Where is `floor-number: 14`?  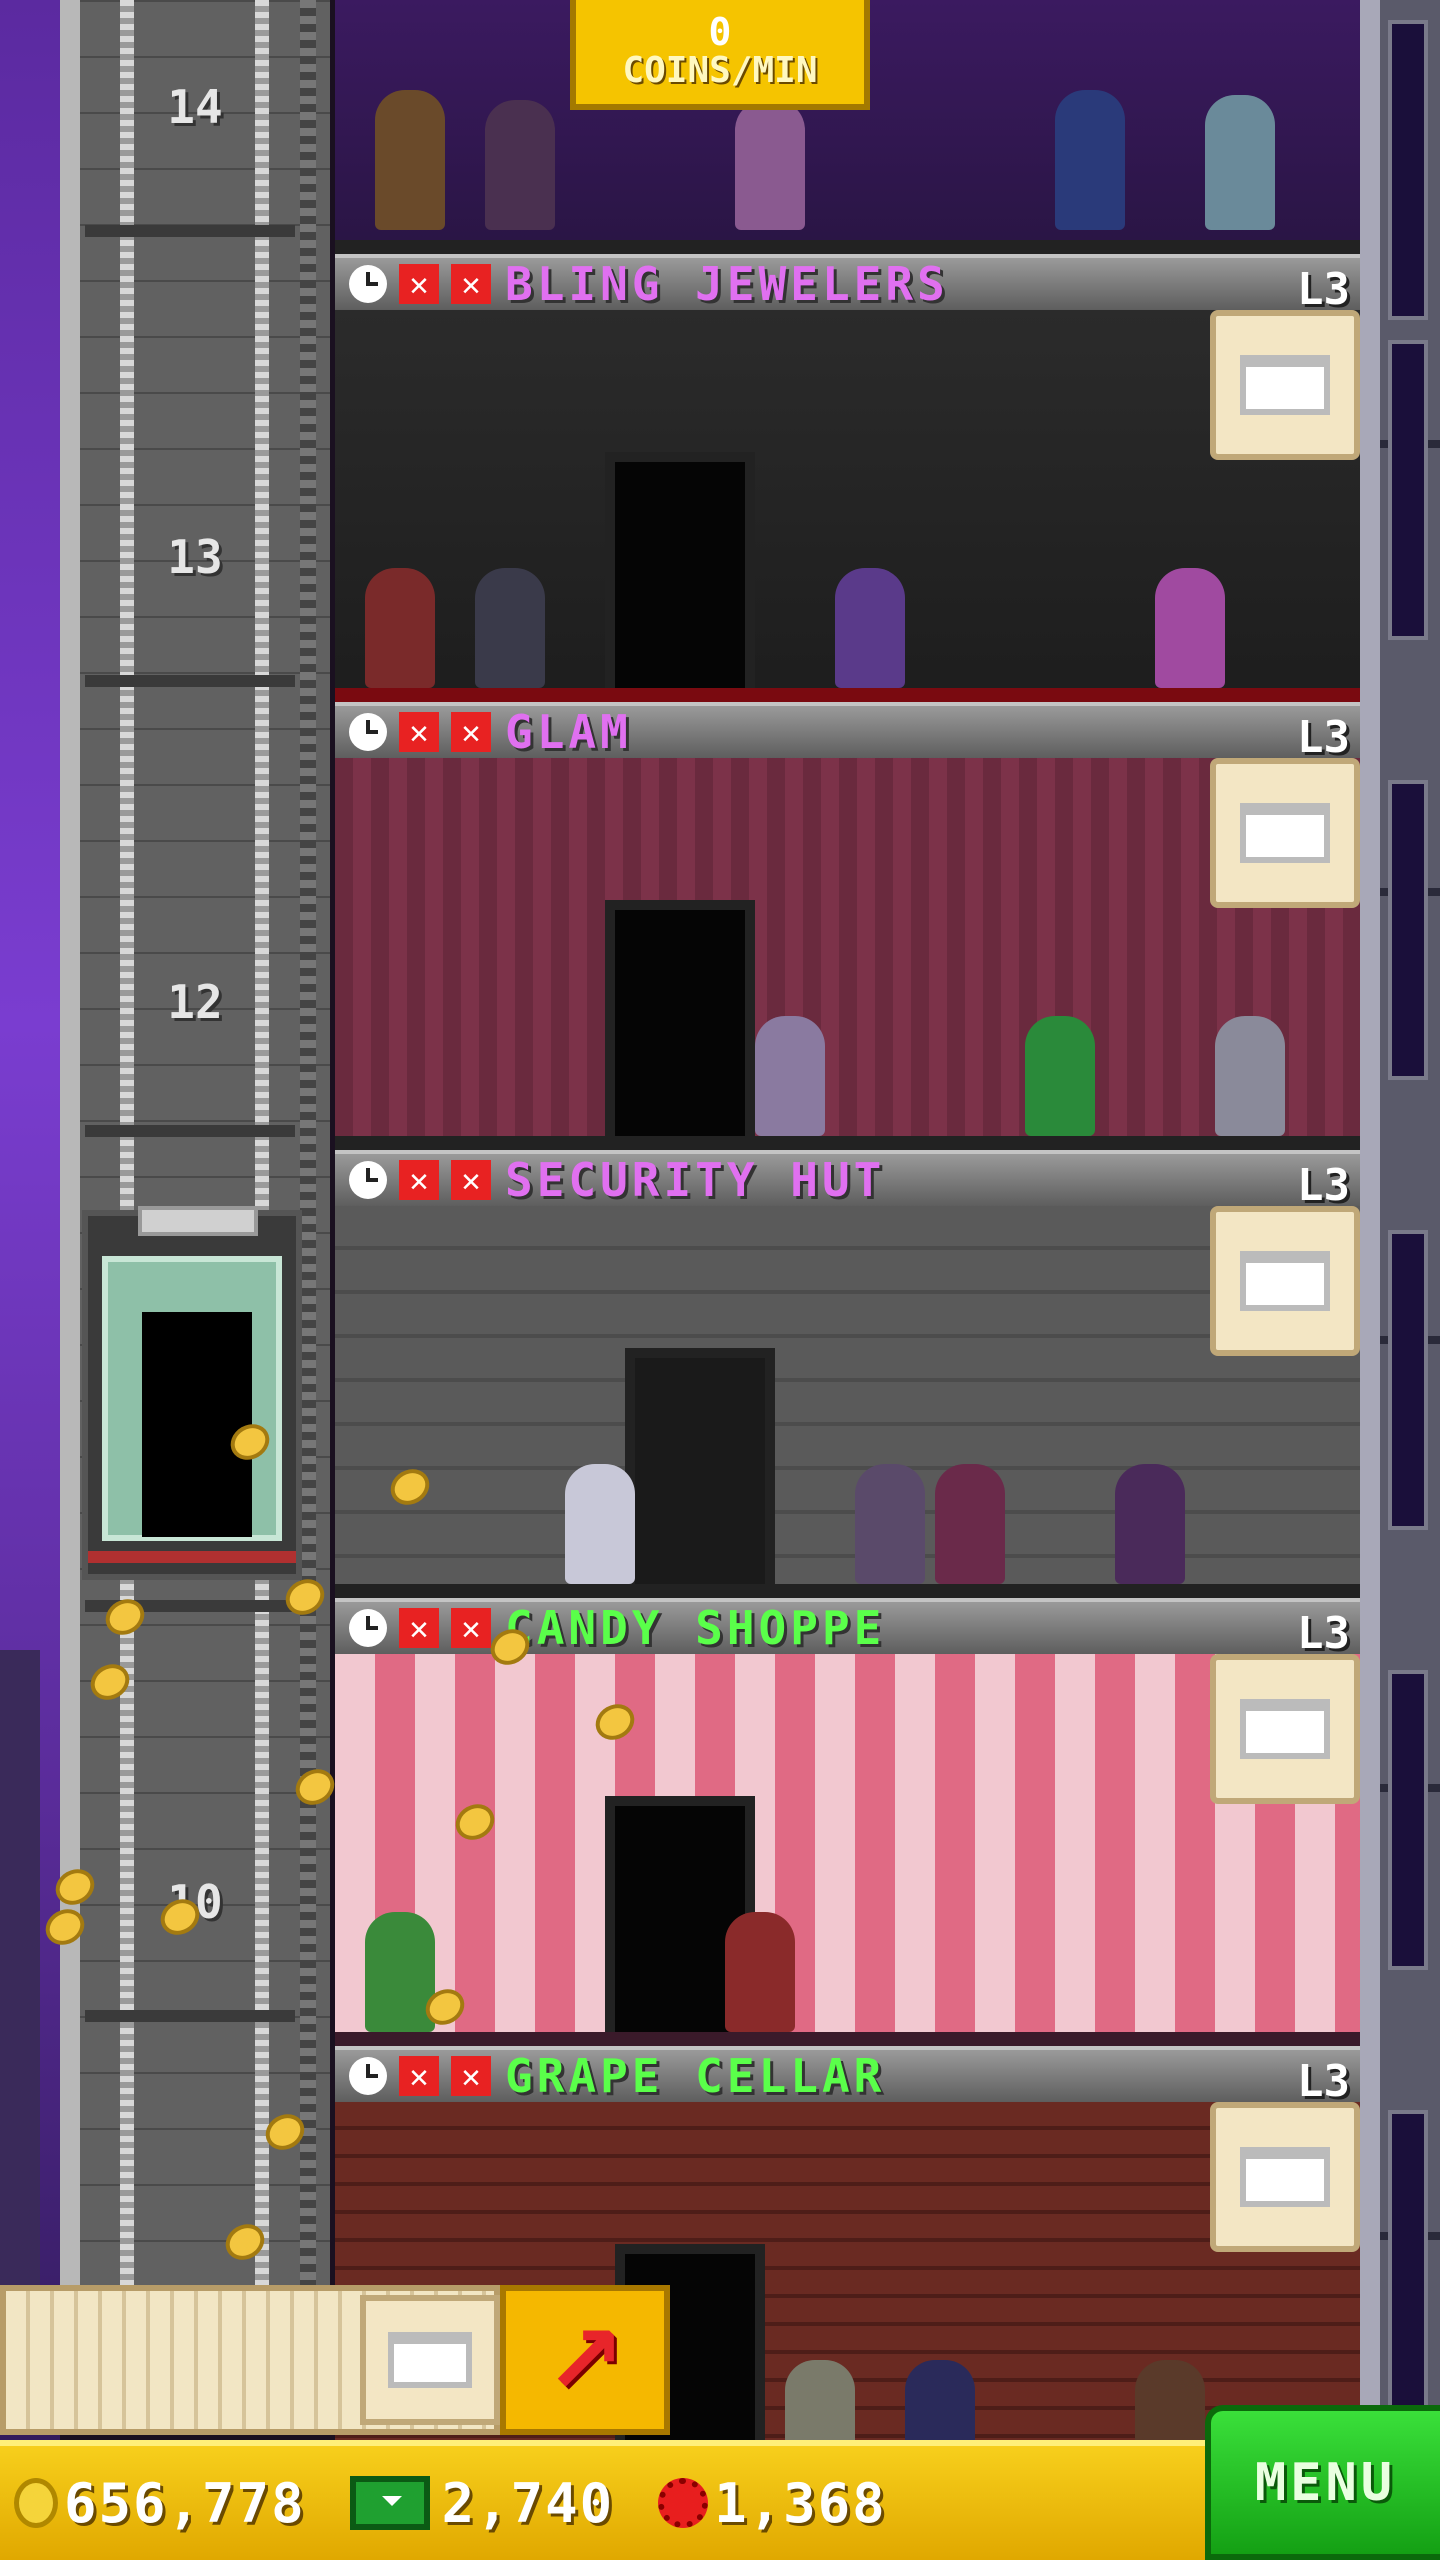
floor-number: 14 is located at coordinates (195, 107).